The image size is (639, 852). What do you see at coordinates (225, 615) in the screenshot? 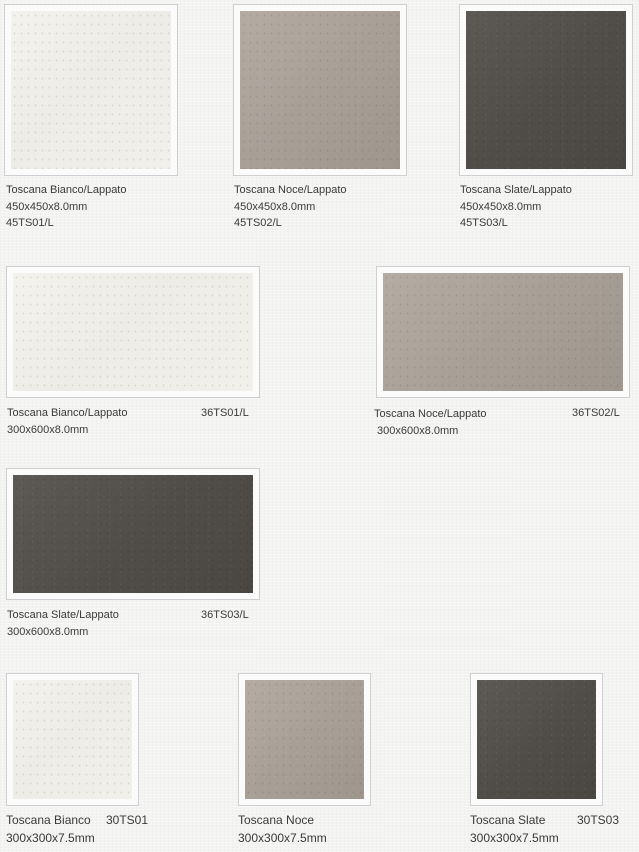
I see `product-code: 36TS03/L` at bounding box center [225, 615].